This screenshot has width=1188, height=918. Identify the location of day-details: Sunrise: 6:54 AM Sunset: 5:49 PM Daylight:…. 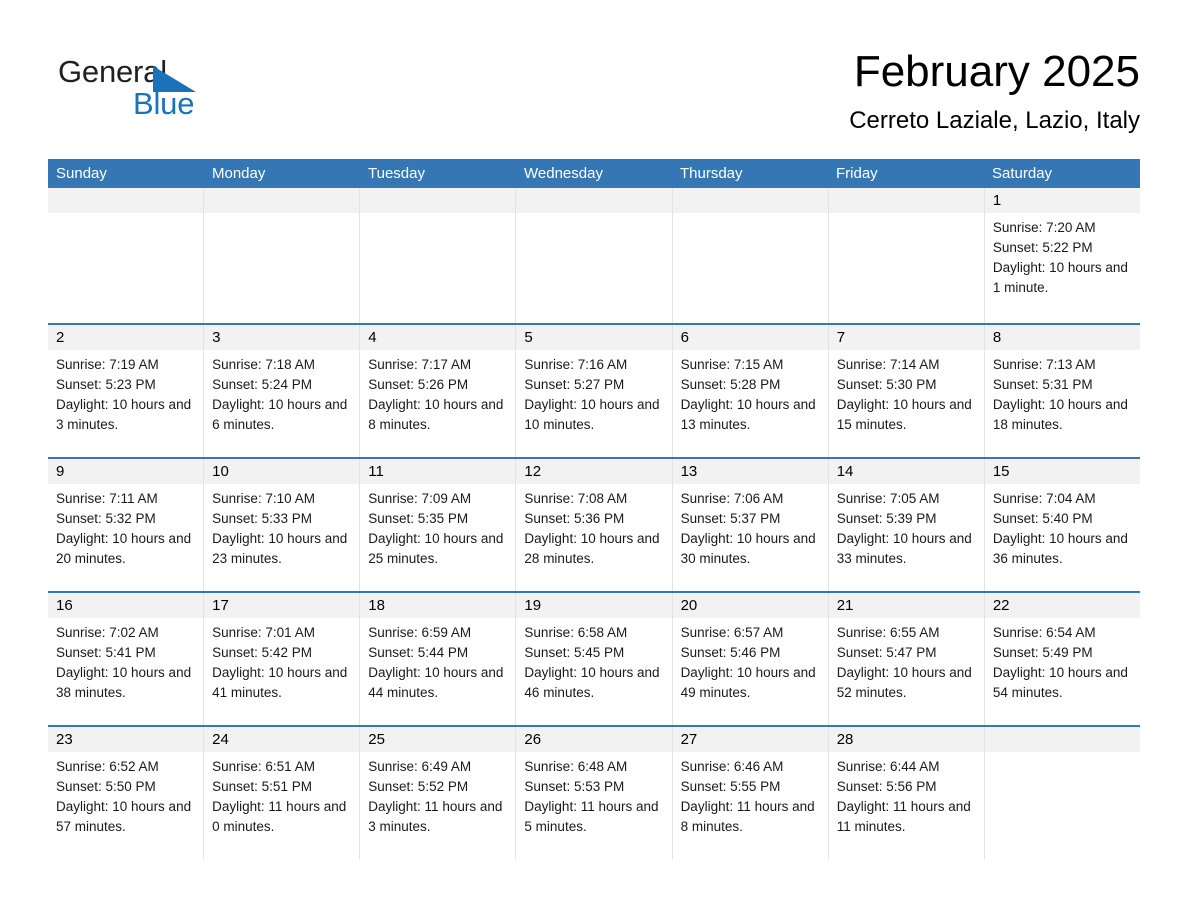
(1062, 660).